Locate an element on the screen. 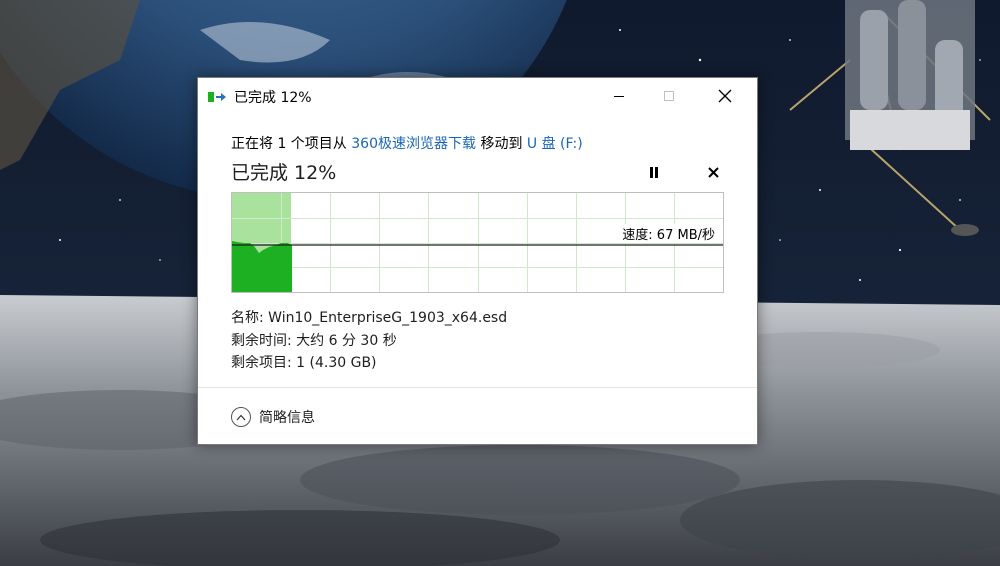 Image resolution: width=1000 pixels, height=566 pixels. time-remaining: 剩余时间: 大约 6 分 30 秒 is located at coordinates (314, 341).